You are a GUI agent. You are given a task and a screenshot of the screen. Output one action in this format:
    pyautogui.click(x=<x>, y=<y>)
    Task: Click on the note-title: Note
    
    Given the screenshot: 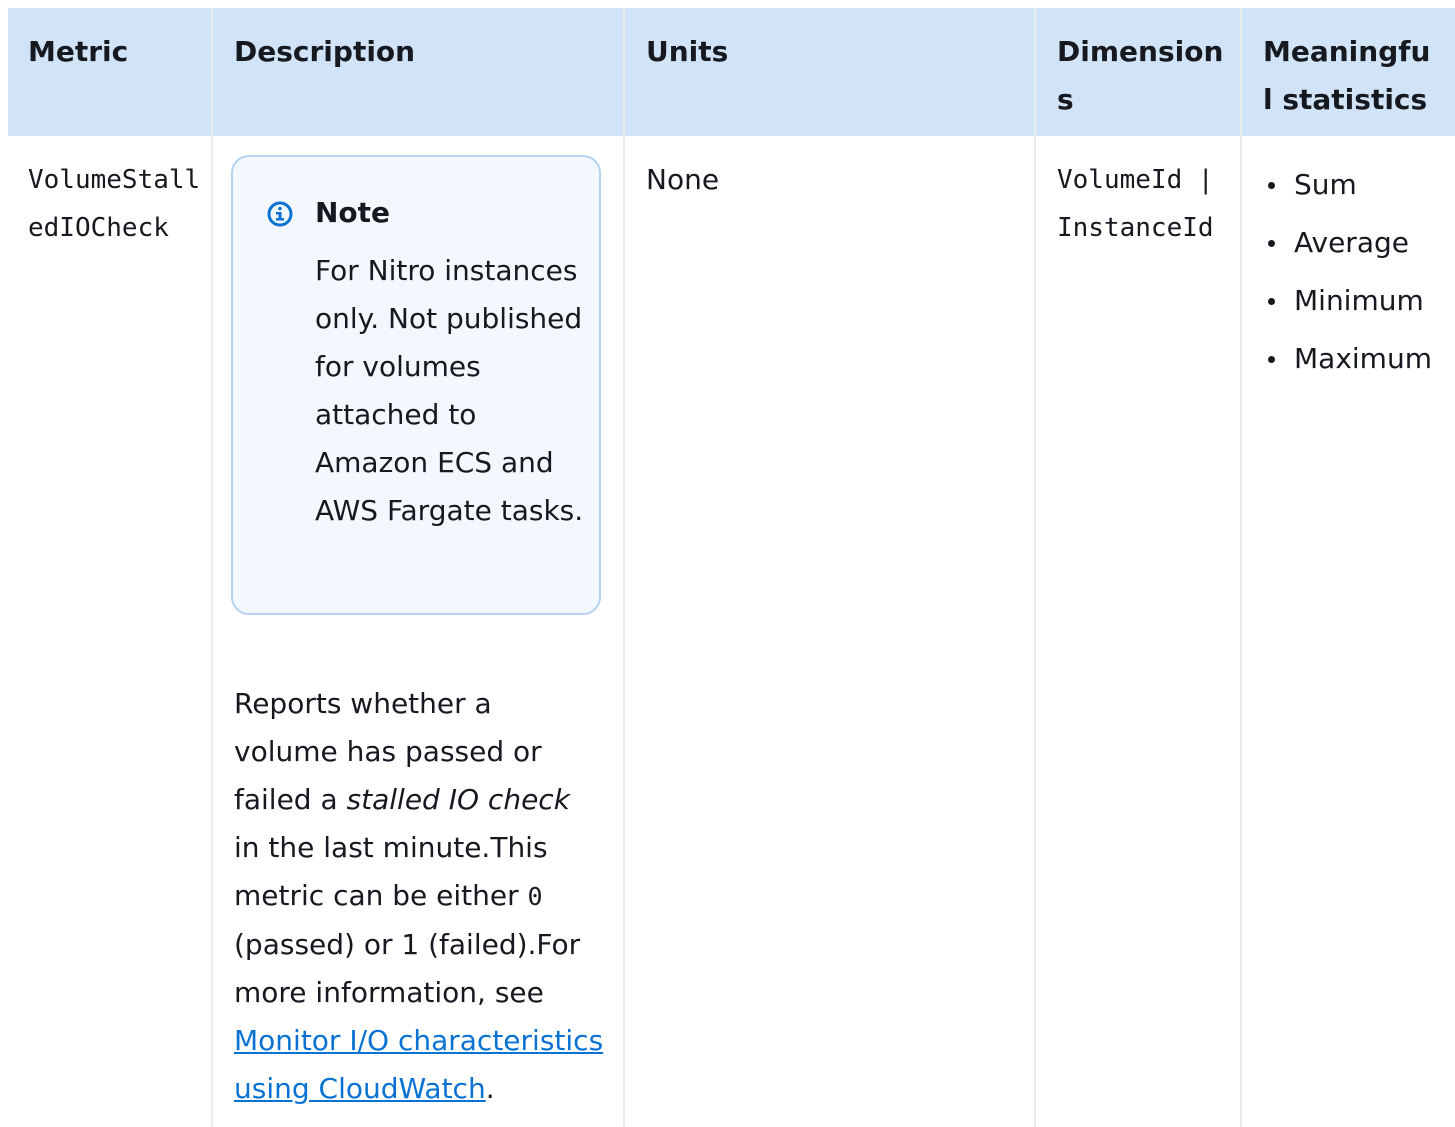 What is the action you would take?
    pyautogui.click(x=353, y=212)
    